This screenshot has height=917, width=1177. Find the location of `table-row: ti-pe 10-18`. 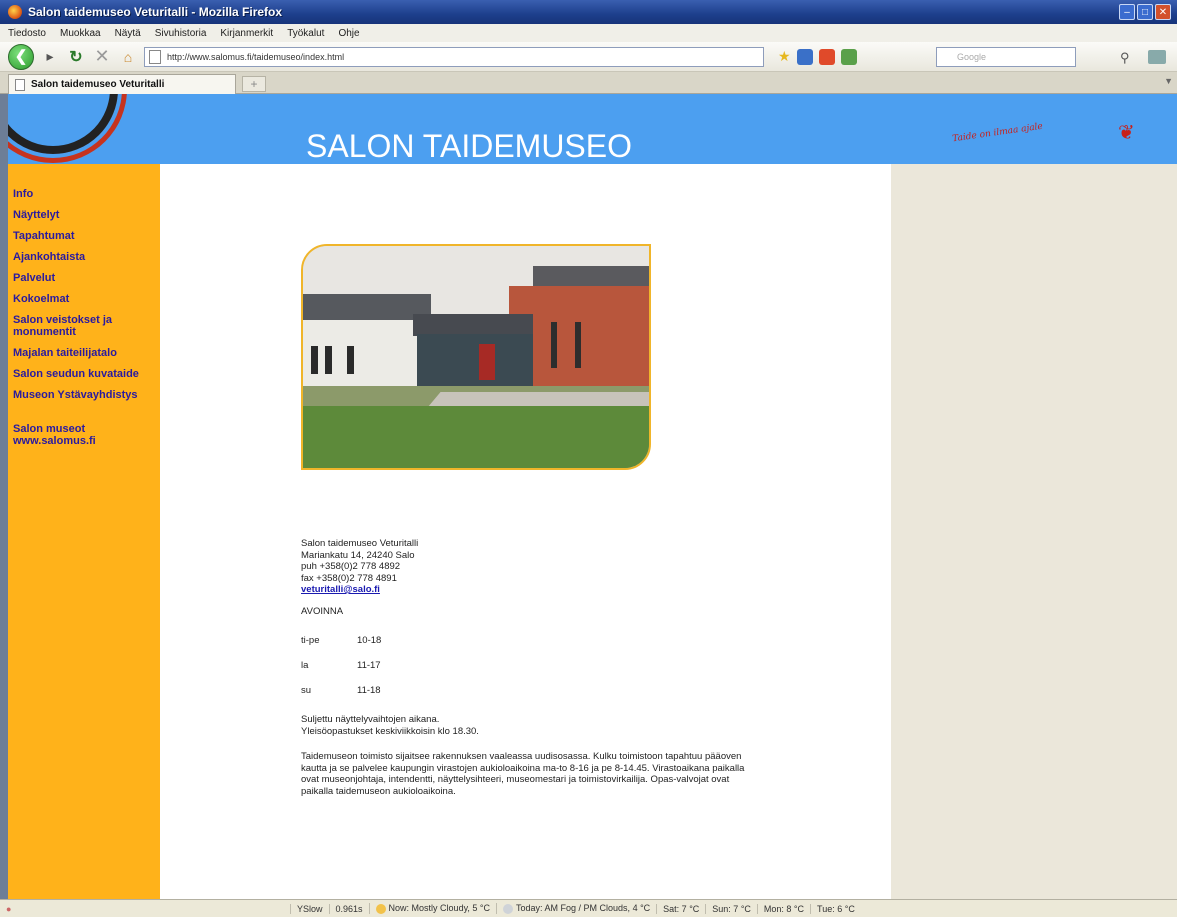

table-row: ti-pe 10-18 is located at coordinates (341, 647).